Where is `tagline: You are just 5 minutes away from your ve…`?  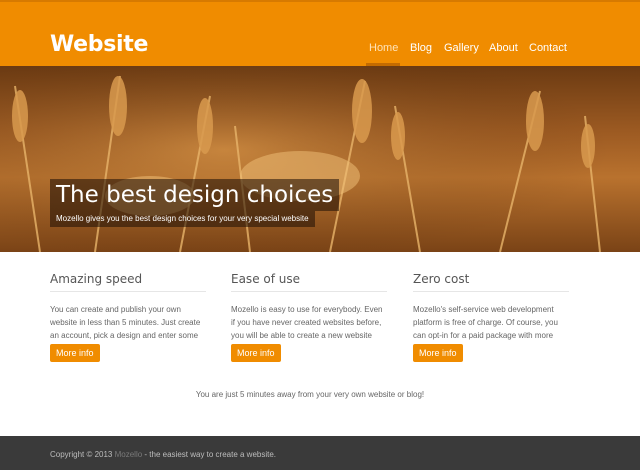
tagline: You are just 5 minutes away from your ve… is located at coordinates (310, 394).